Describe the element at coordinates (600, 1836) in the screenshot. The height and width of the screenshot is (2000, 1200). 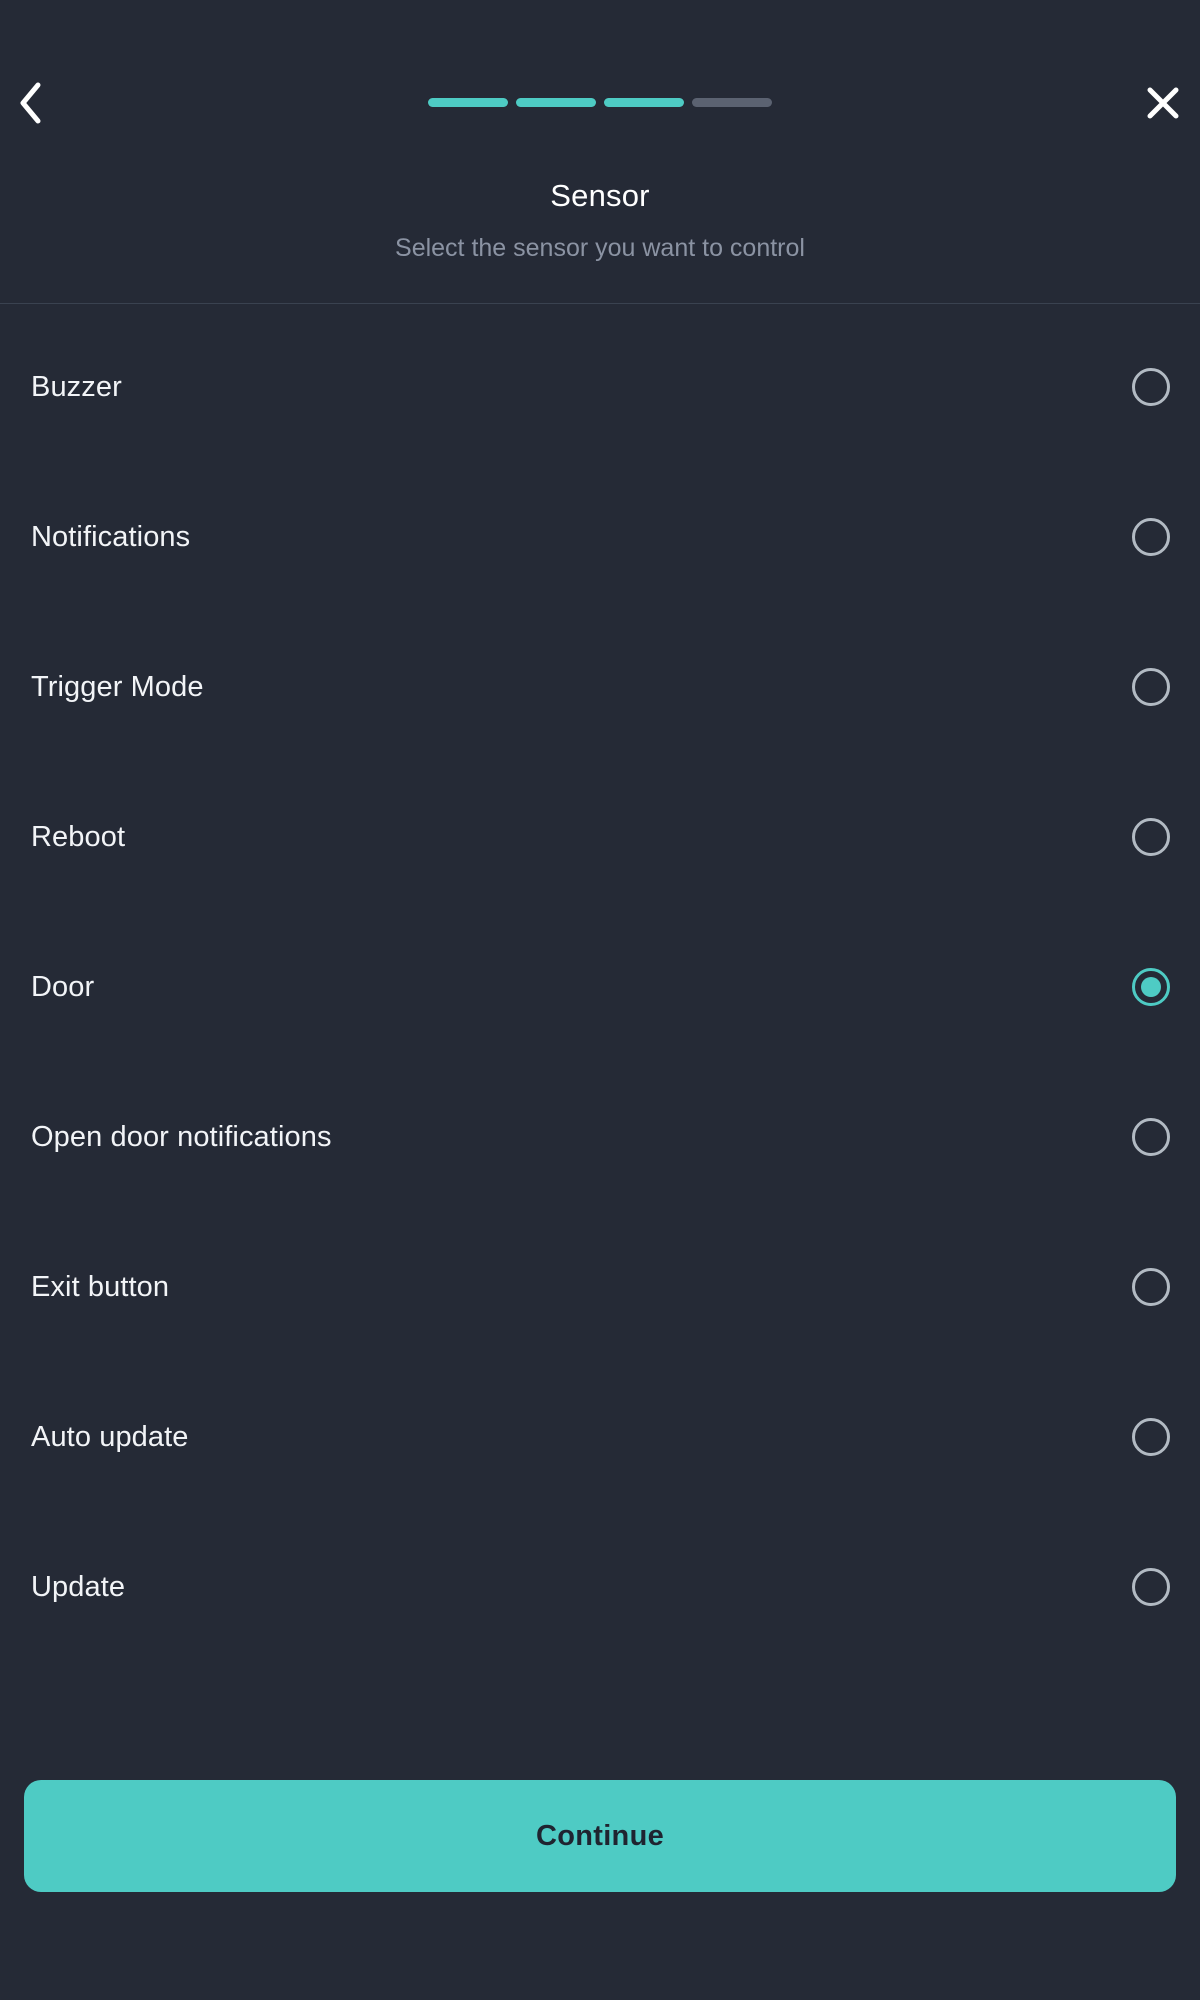
I see `continue-button: Continue` at that location.